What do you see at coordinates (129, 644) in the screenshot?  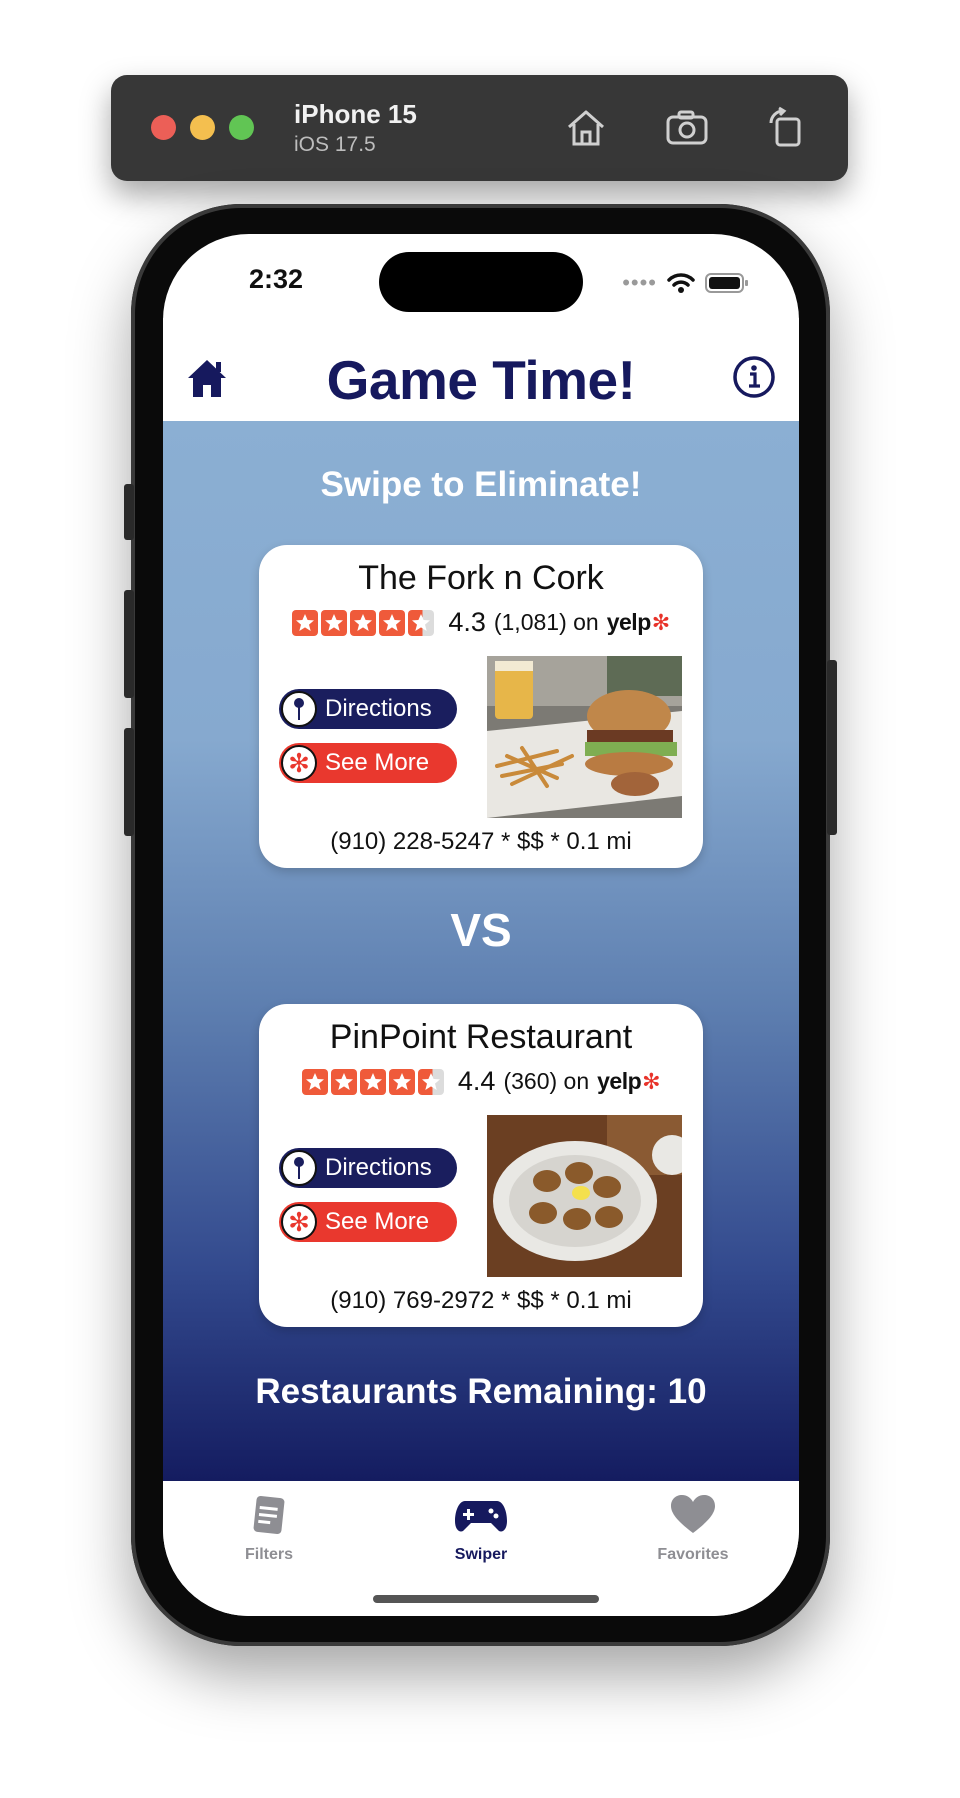 I see `volume-up-button` at bounding box center [129, 644].